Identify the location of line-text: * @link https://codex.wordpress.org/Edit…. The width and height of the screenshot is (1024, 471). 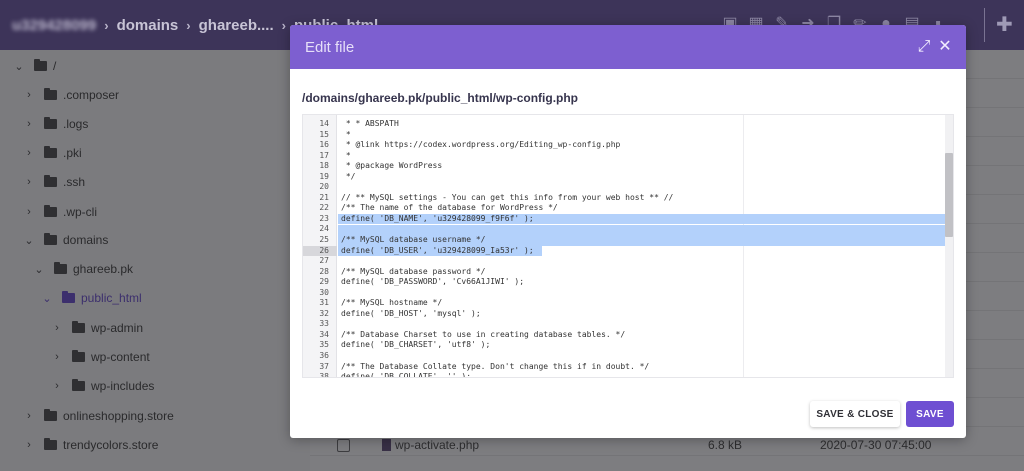
(481, 145).